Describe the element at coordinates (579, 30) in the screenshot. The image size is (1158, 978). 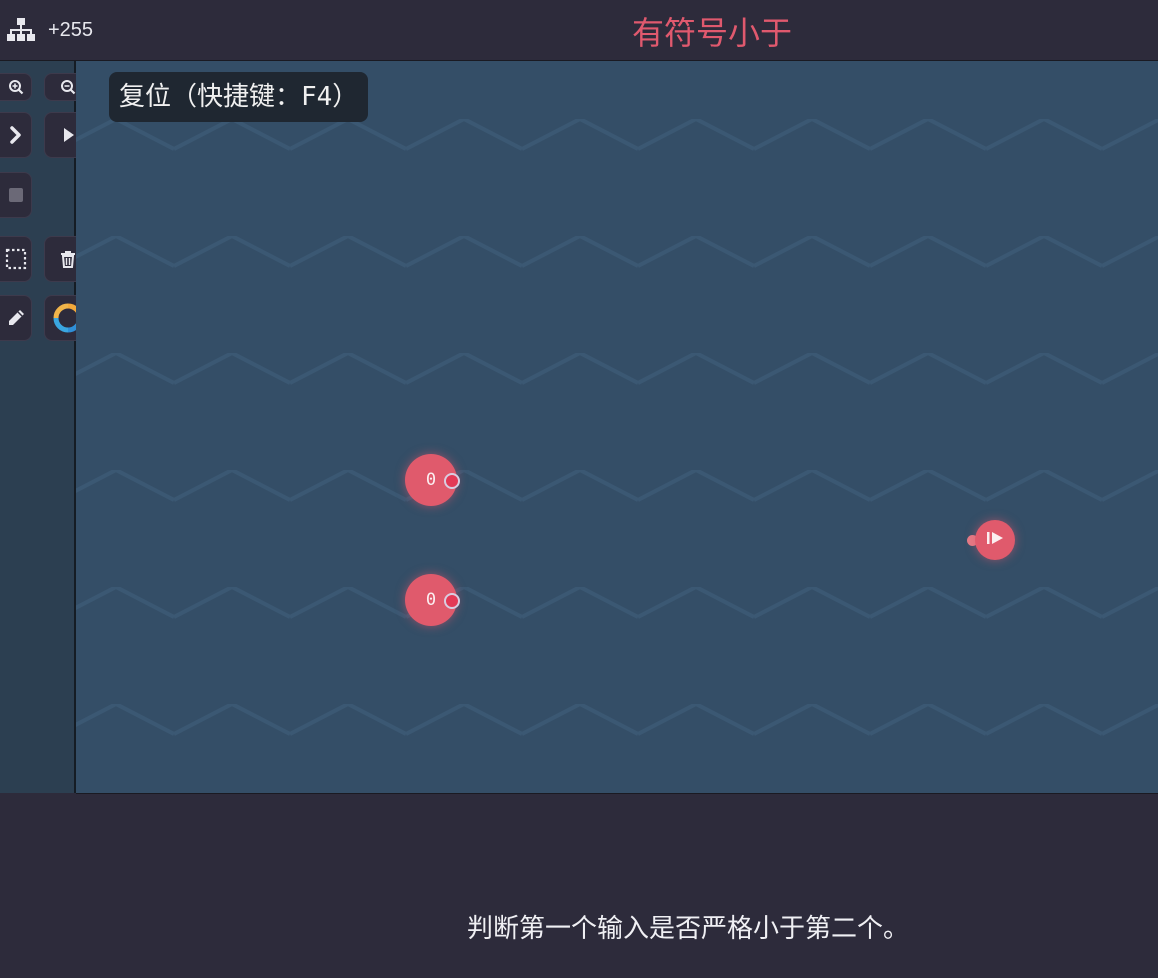
I see `top-bar: +255 有符号小于` at that location.